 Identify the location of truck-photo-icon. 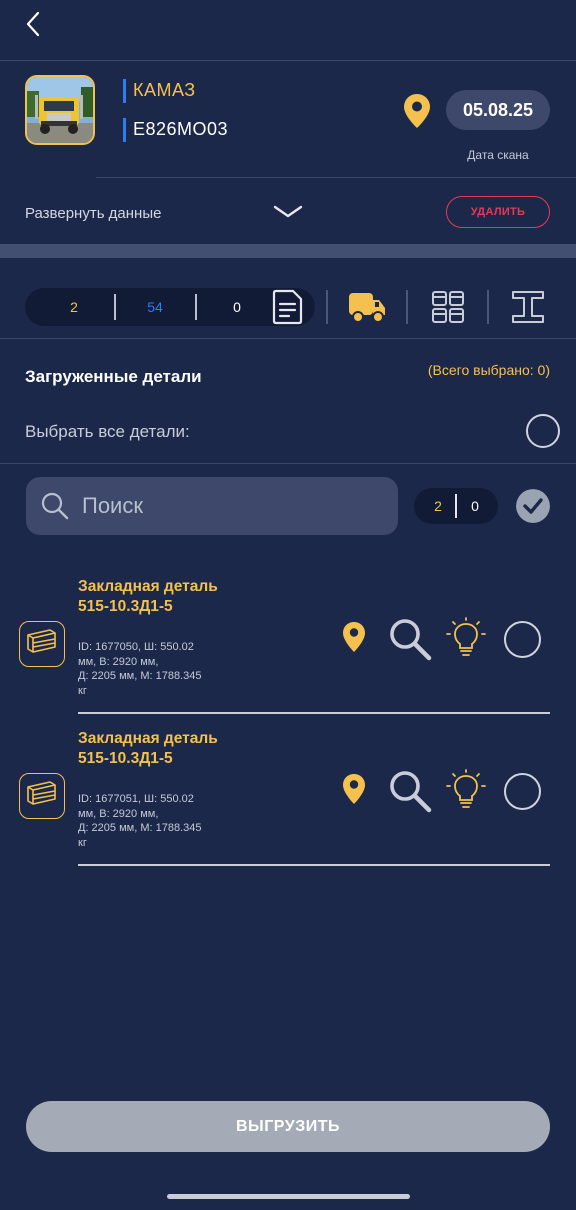
(60, 110).